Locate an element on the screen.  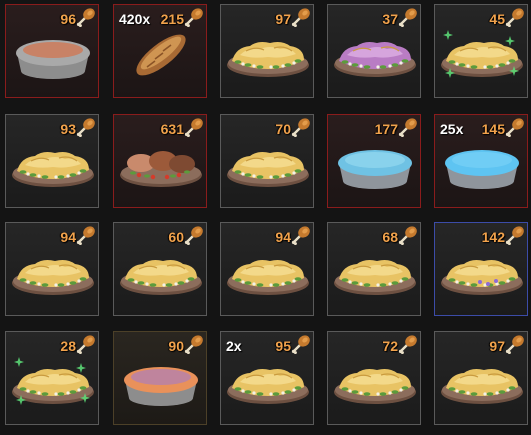
inventory-slot: 2x 95 is located at coordinates (267, 378).